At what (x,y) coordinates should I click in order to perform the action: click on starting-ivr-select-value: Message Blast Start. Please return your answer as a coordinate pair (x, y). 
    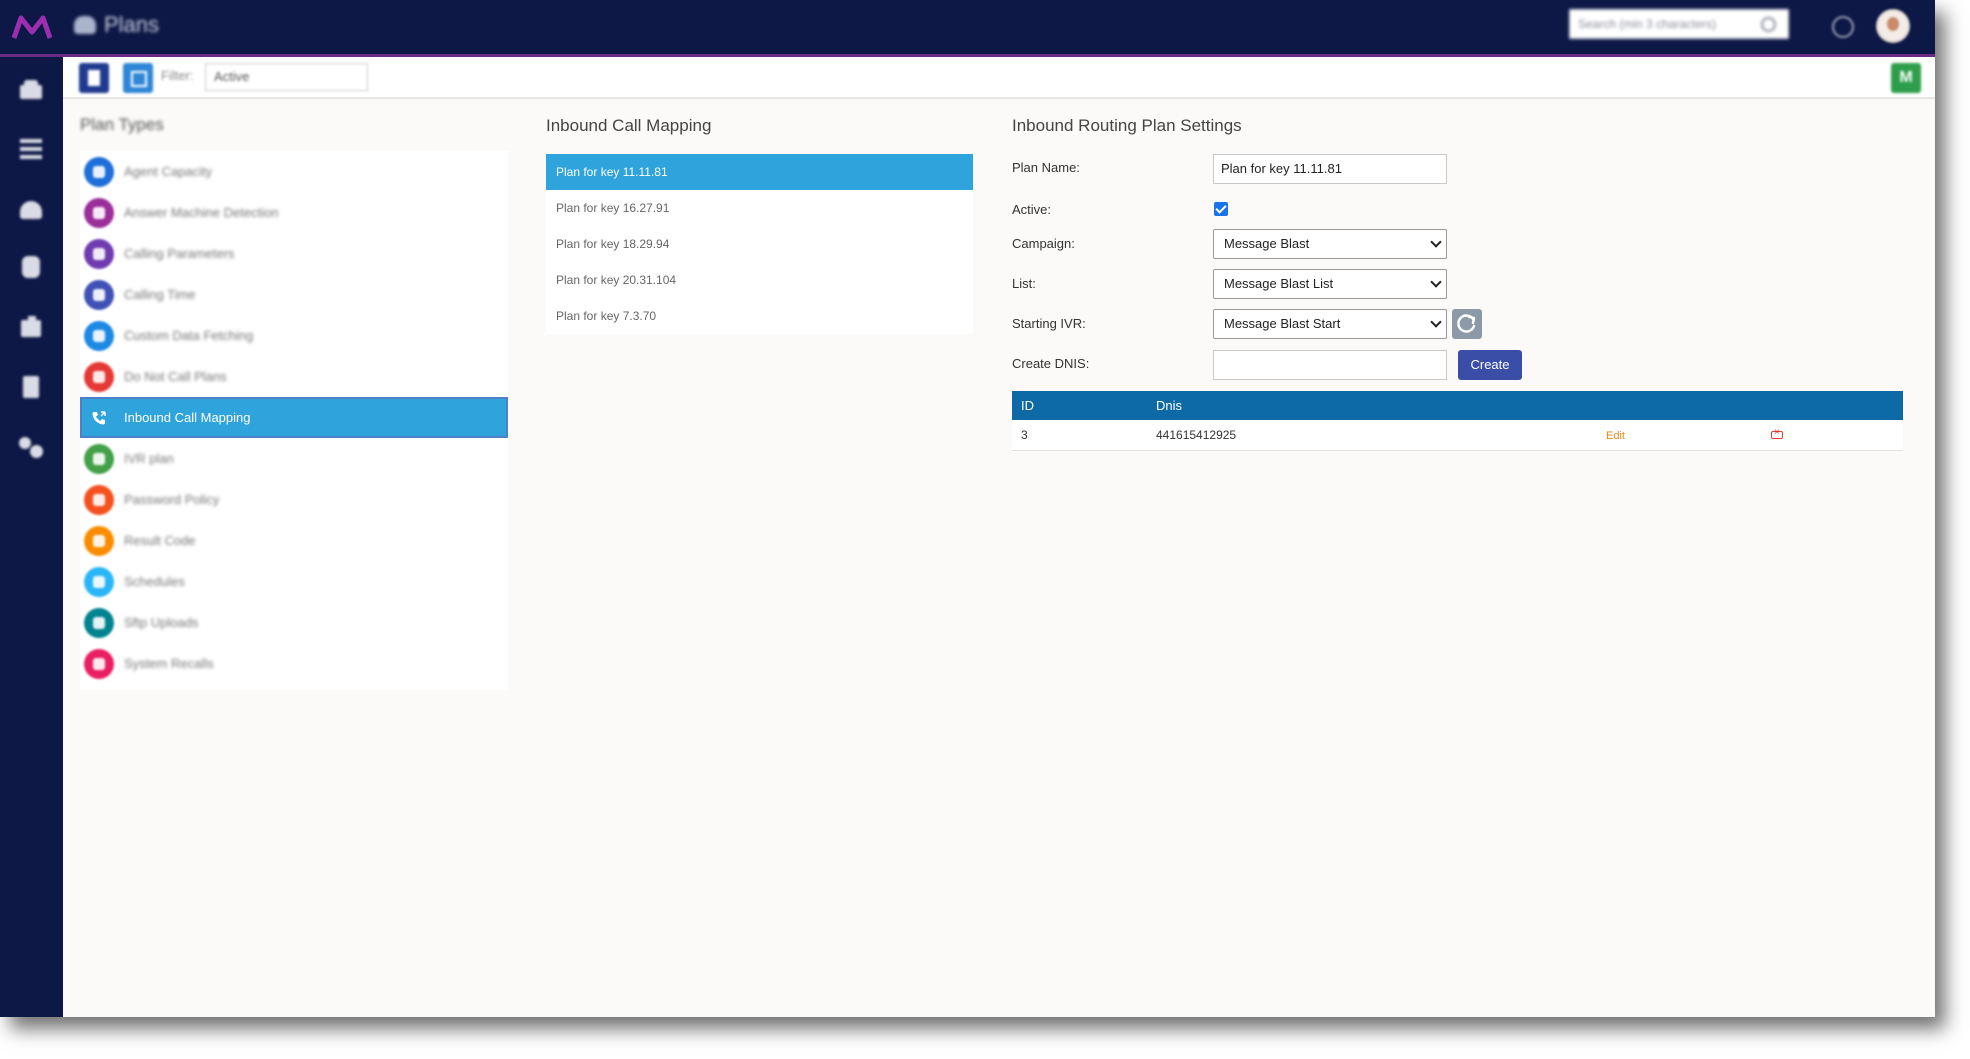
    Looking at the image, I should click on (1282, 323).